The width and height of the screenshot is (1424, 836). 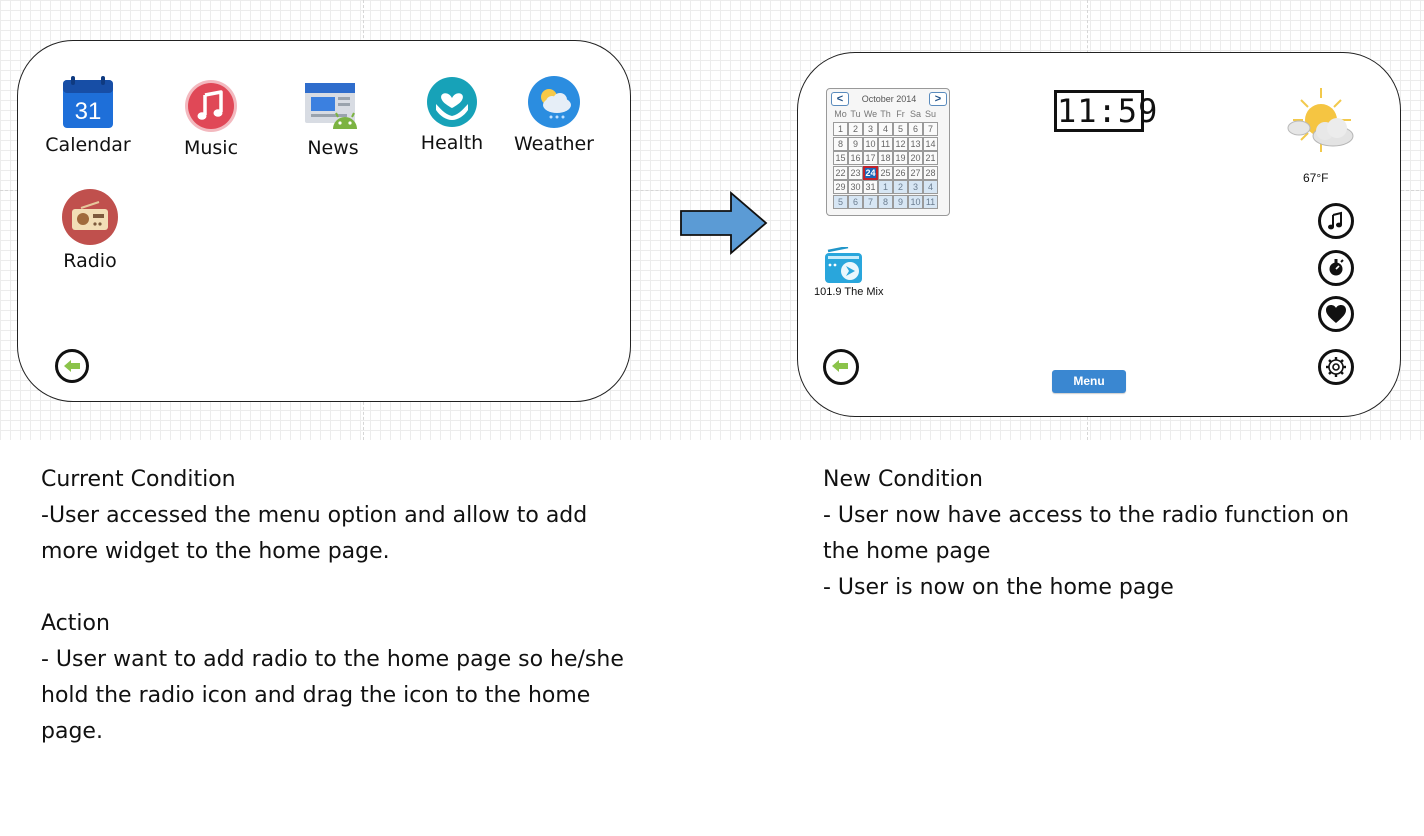 I want to click on radio-station-label: 101.9 The Mix, so click(x=849, y=292).